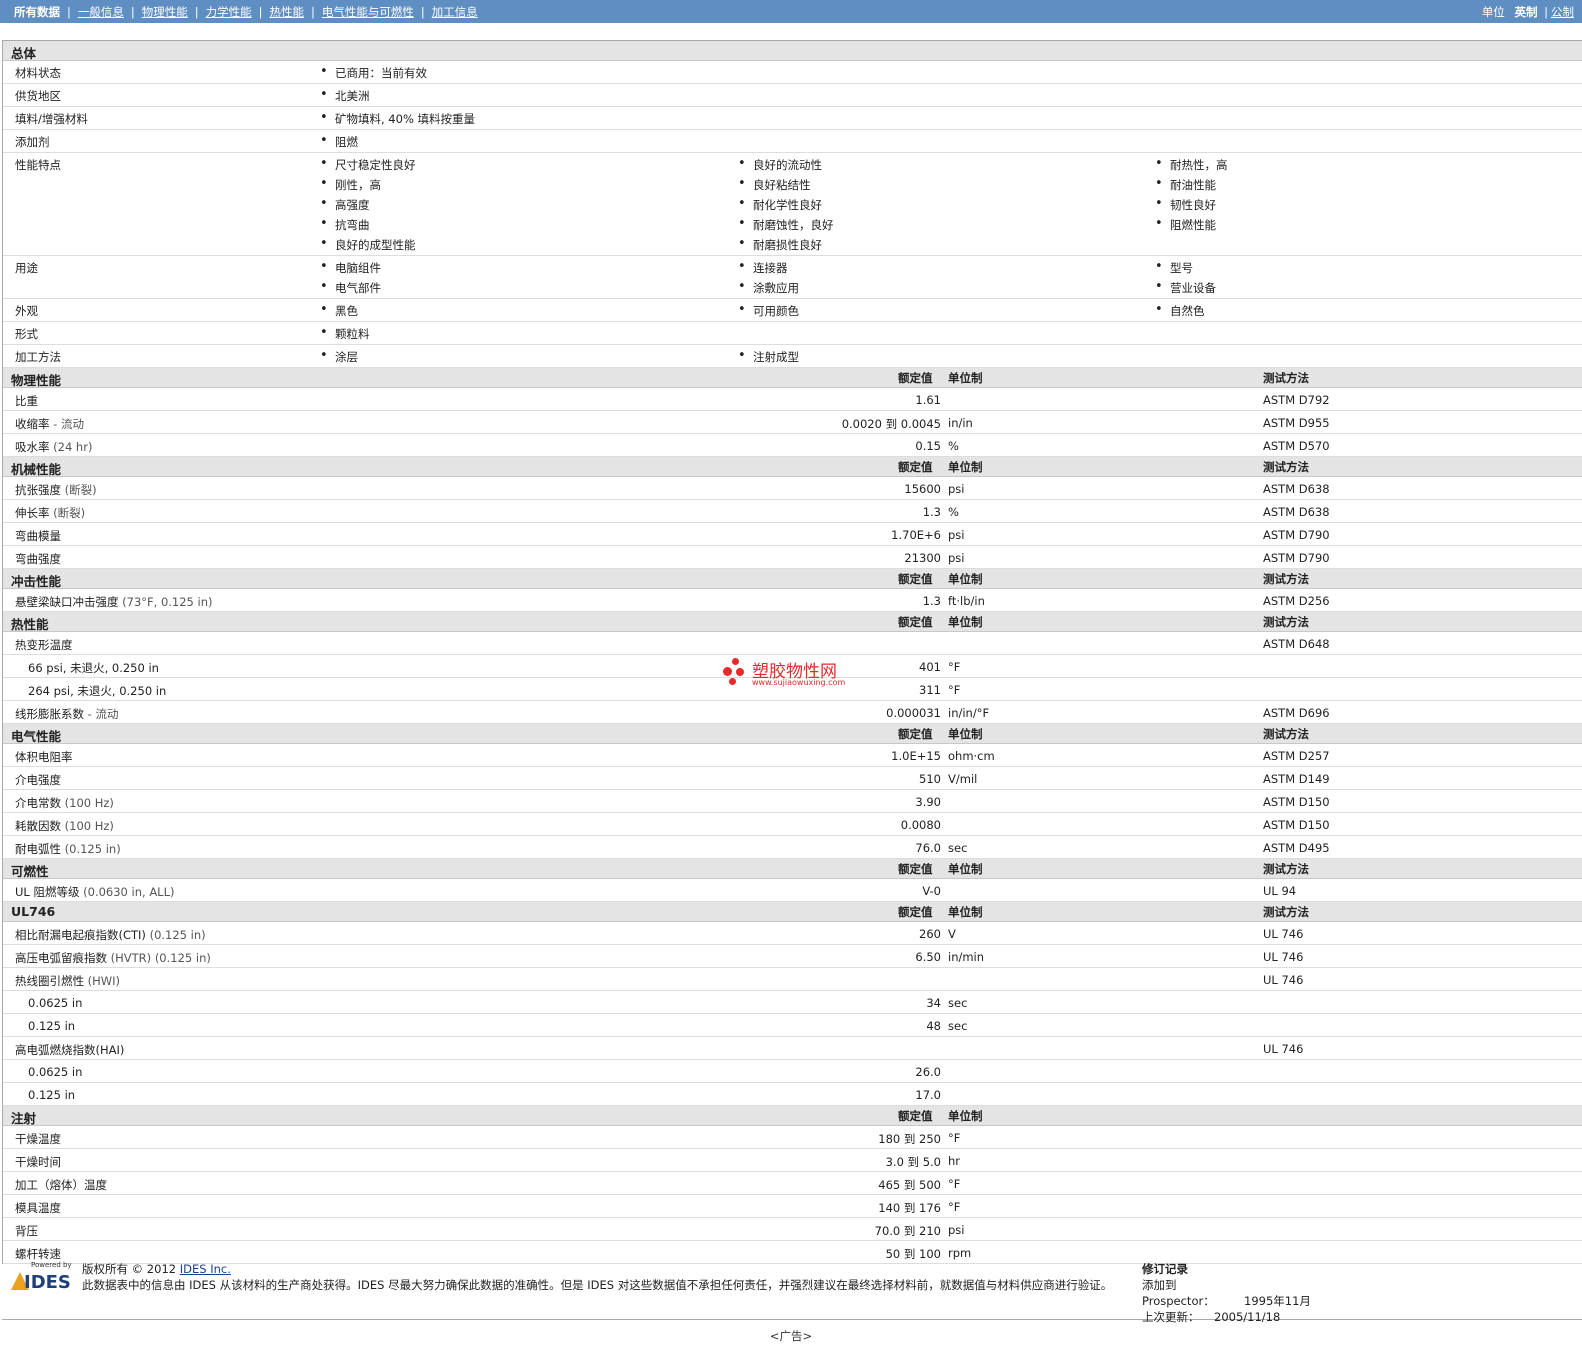 The image size is (1582, 1357). Describe the element at coordinates (792, 399) in the screenshot. I see `property-row: 比重 1.61 ASTM D792` at that location.